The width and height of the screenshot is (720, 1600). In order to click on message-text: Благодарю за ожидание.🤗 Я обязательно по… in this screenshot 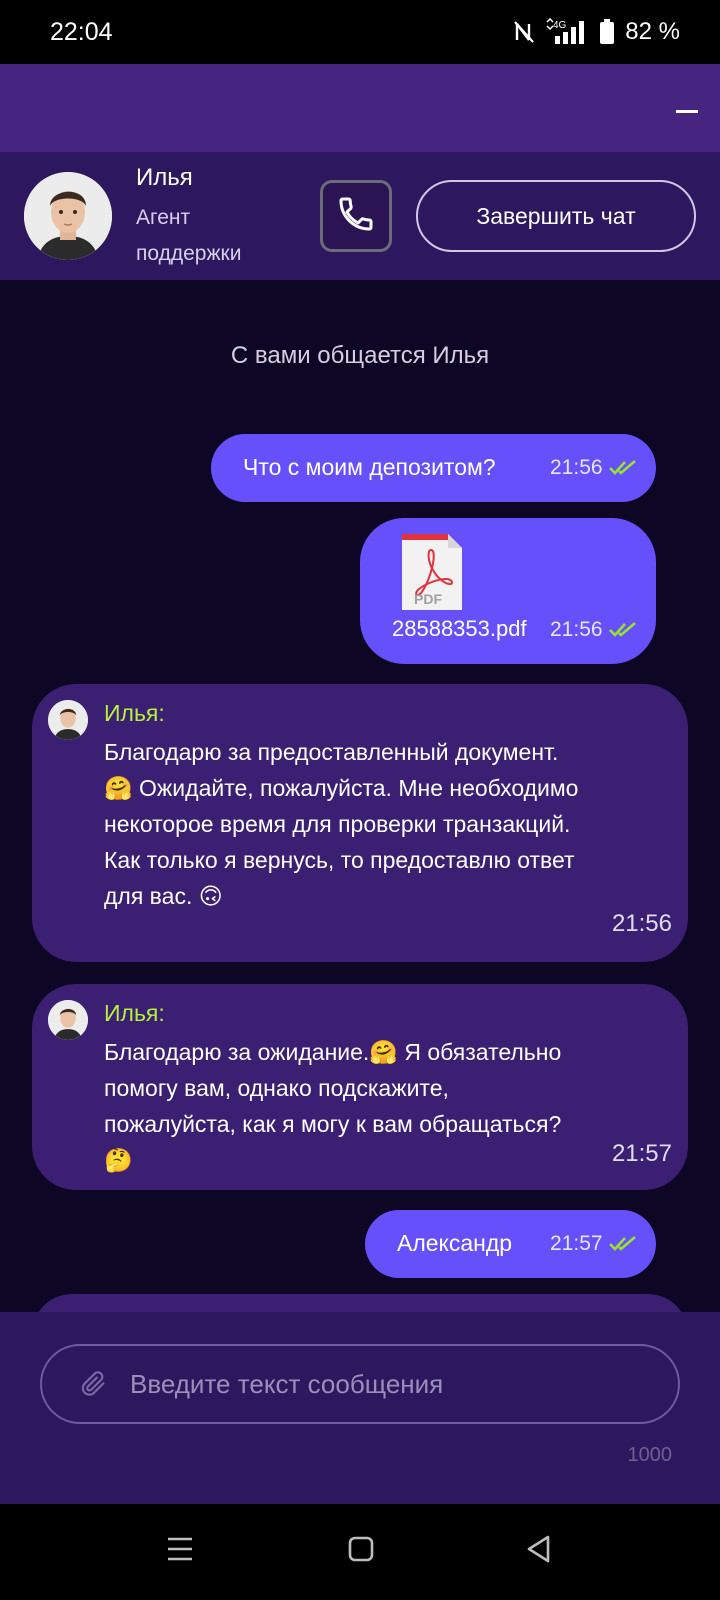, I will do `click(333, 1106)`.